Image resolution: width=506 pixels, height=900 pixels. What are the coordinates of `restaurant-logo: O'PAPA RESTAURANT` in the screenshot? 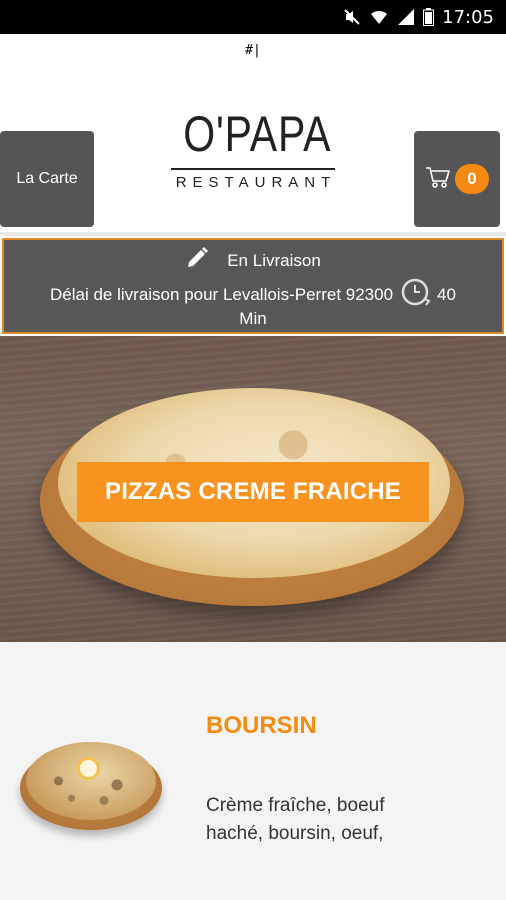 It's located at (253, 156).